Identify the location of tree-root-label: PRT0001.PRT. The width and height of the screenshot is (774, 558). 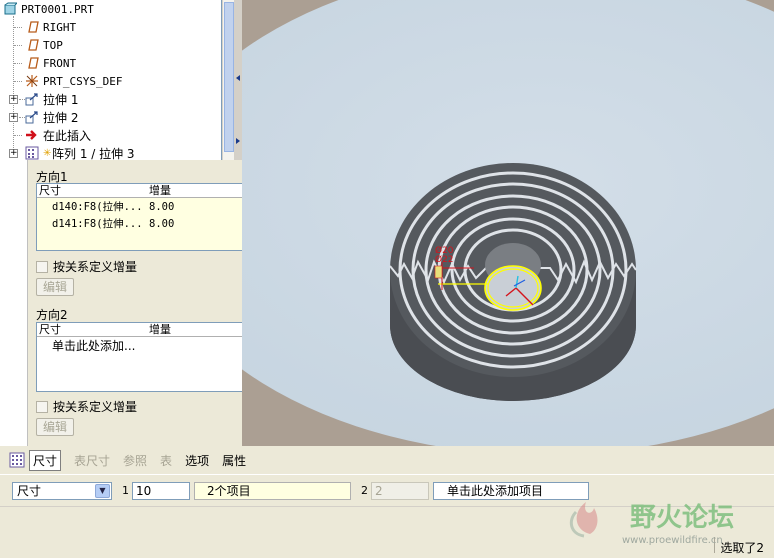
(57, 9).